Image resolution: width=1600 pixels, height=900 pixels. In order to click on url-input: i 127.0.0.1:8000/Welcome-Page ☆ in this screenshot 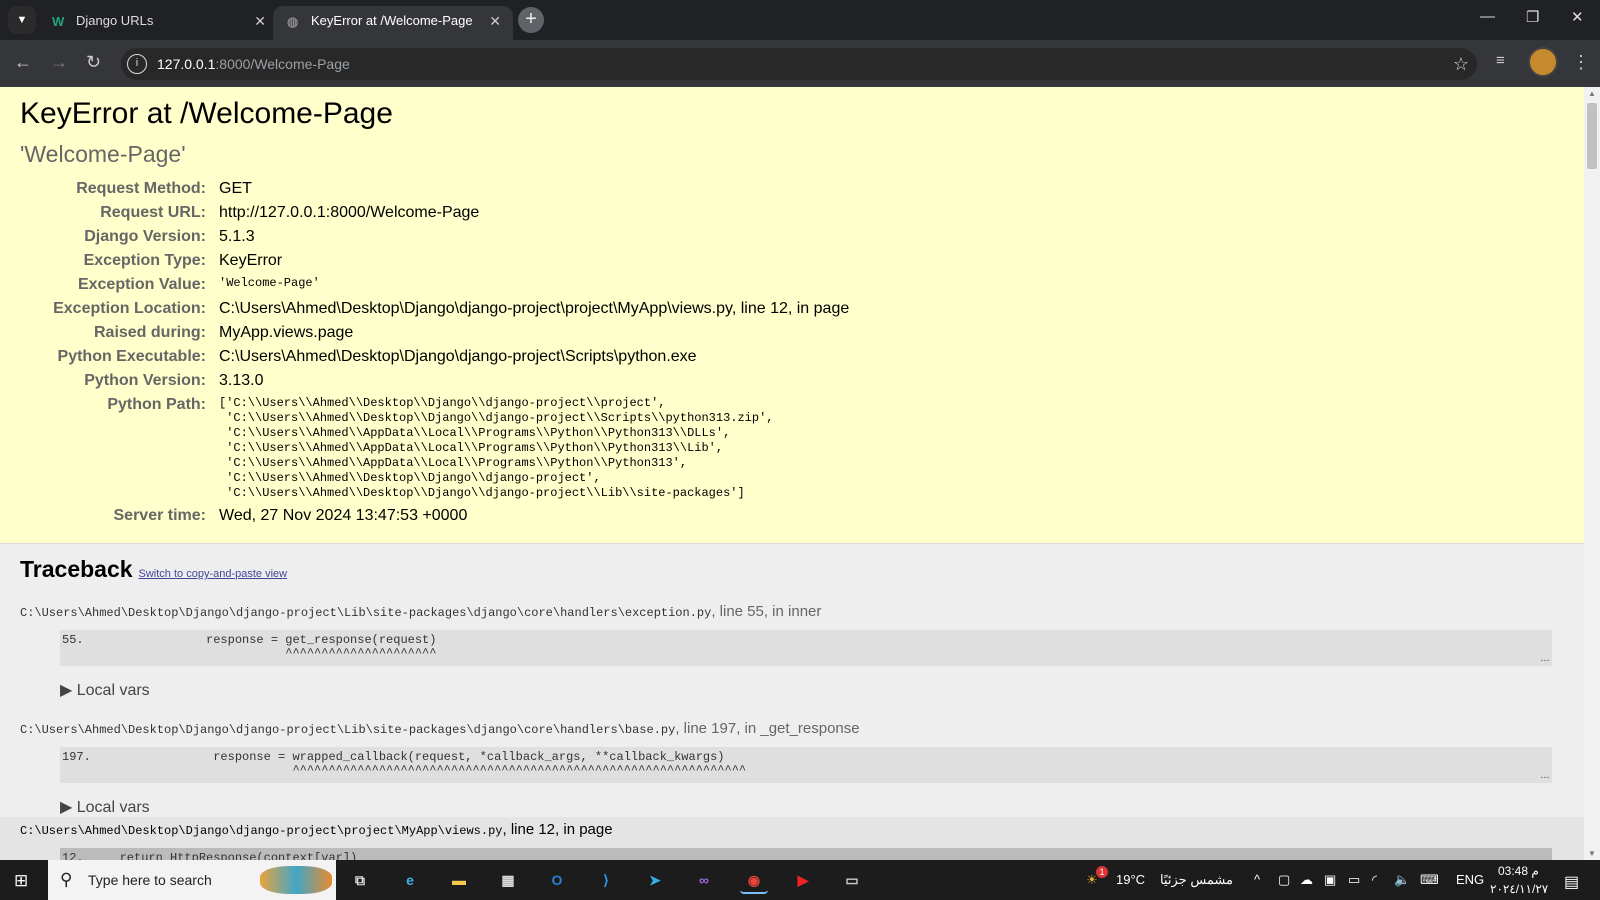, I will do `click(799, 64)`.